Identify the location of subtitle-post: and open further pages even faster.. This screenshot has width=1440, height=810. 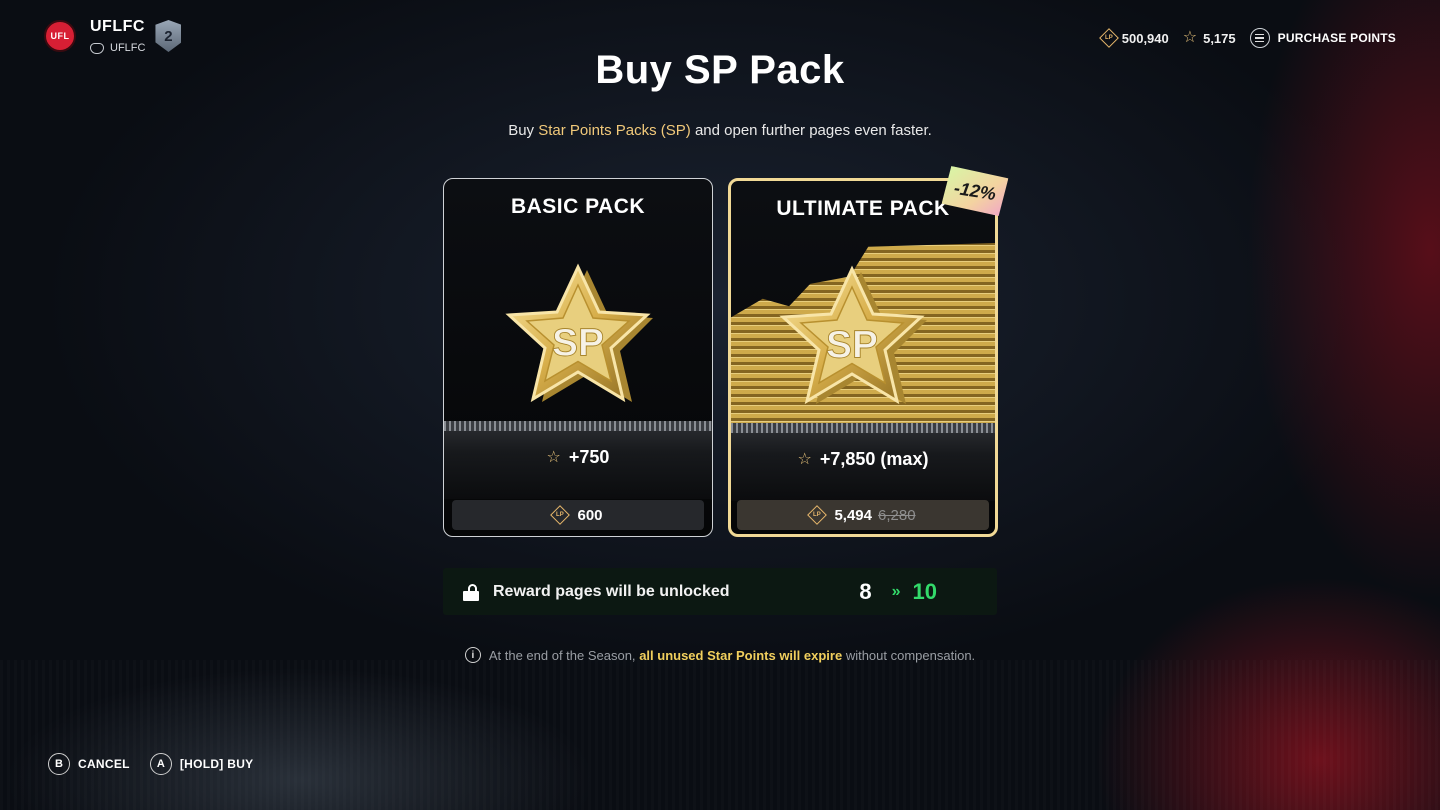
(811, 130).